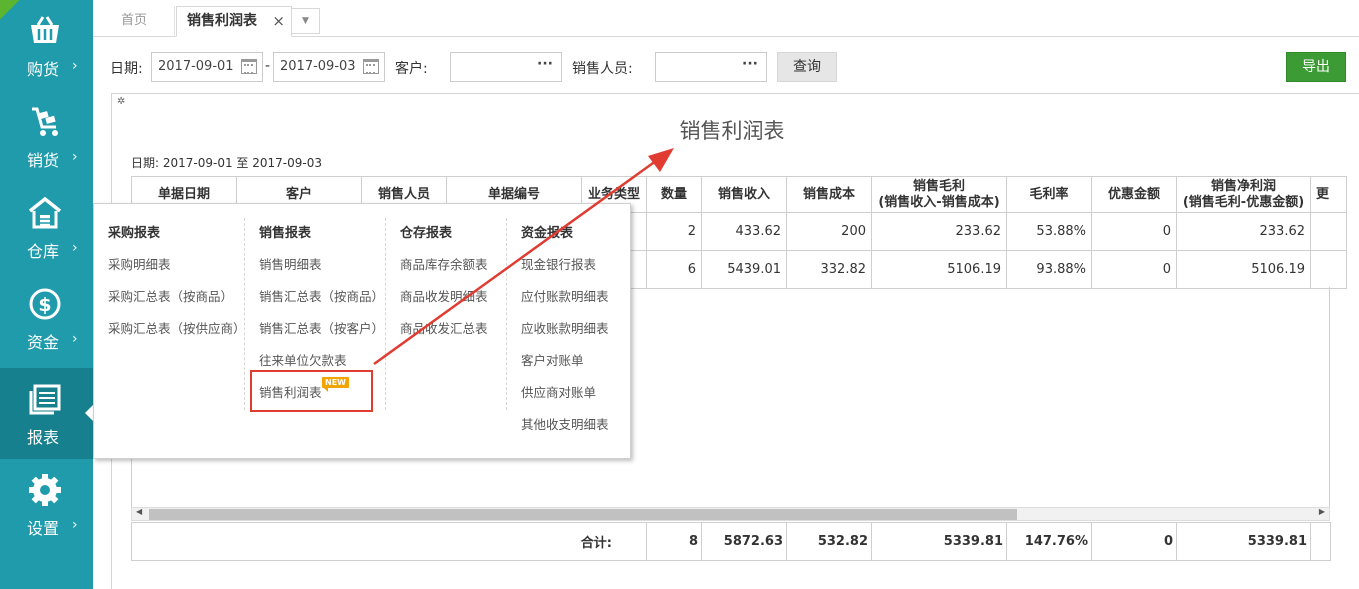  What do you see at coordinates (318, 66) in the screenshot?
I see `date-to-value: 2017-09-03` at bounding box center [318, 66].